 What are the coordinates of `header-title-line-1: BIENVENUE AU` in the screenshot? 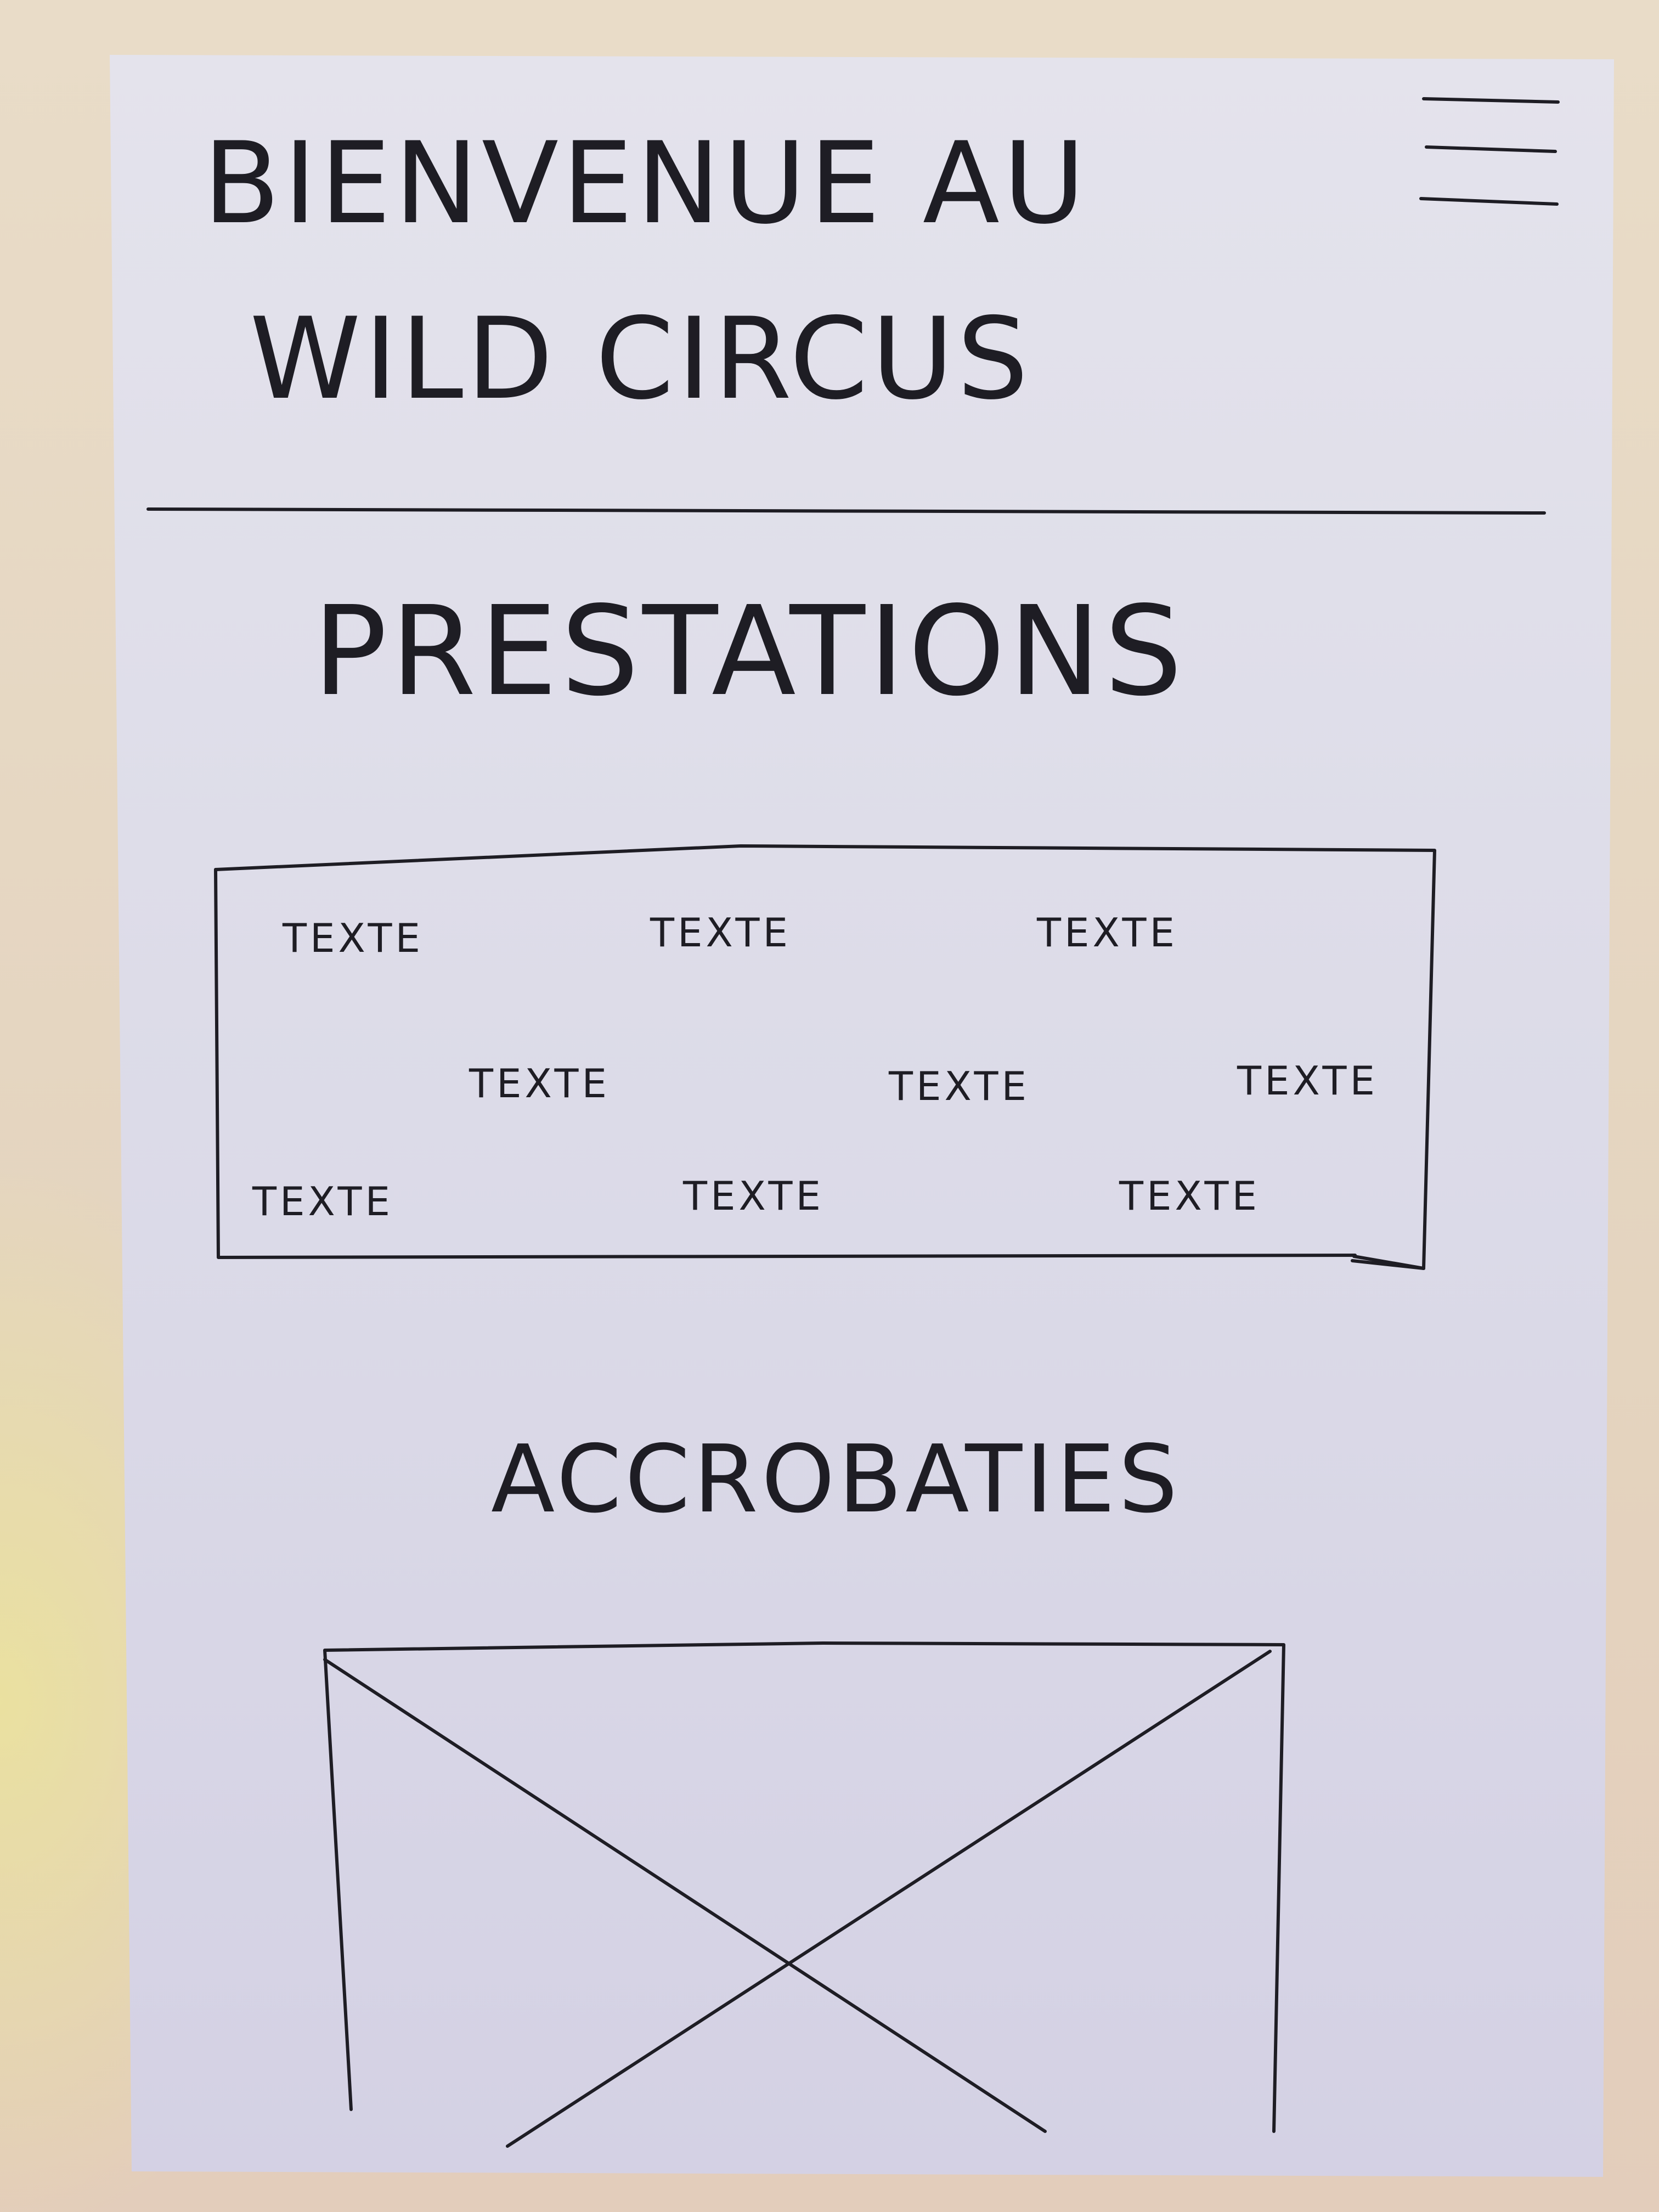 It's located at (646, 184).